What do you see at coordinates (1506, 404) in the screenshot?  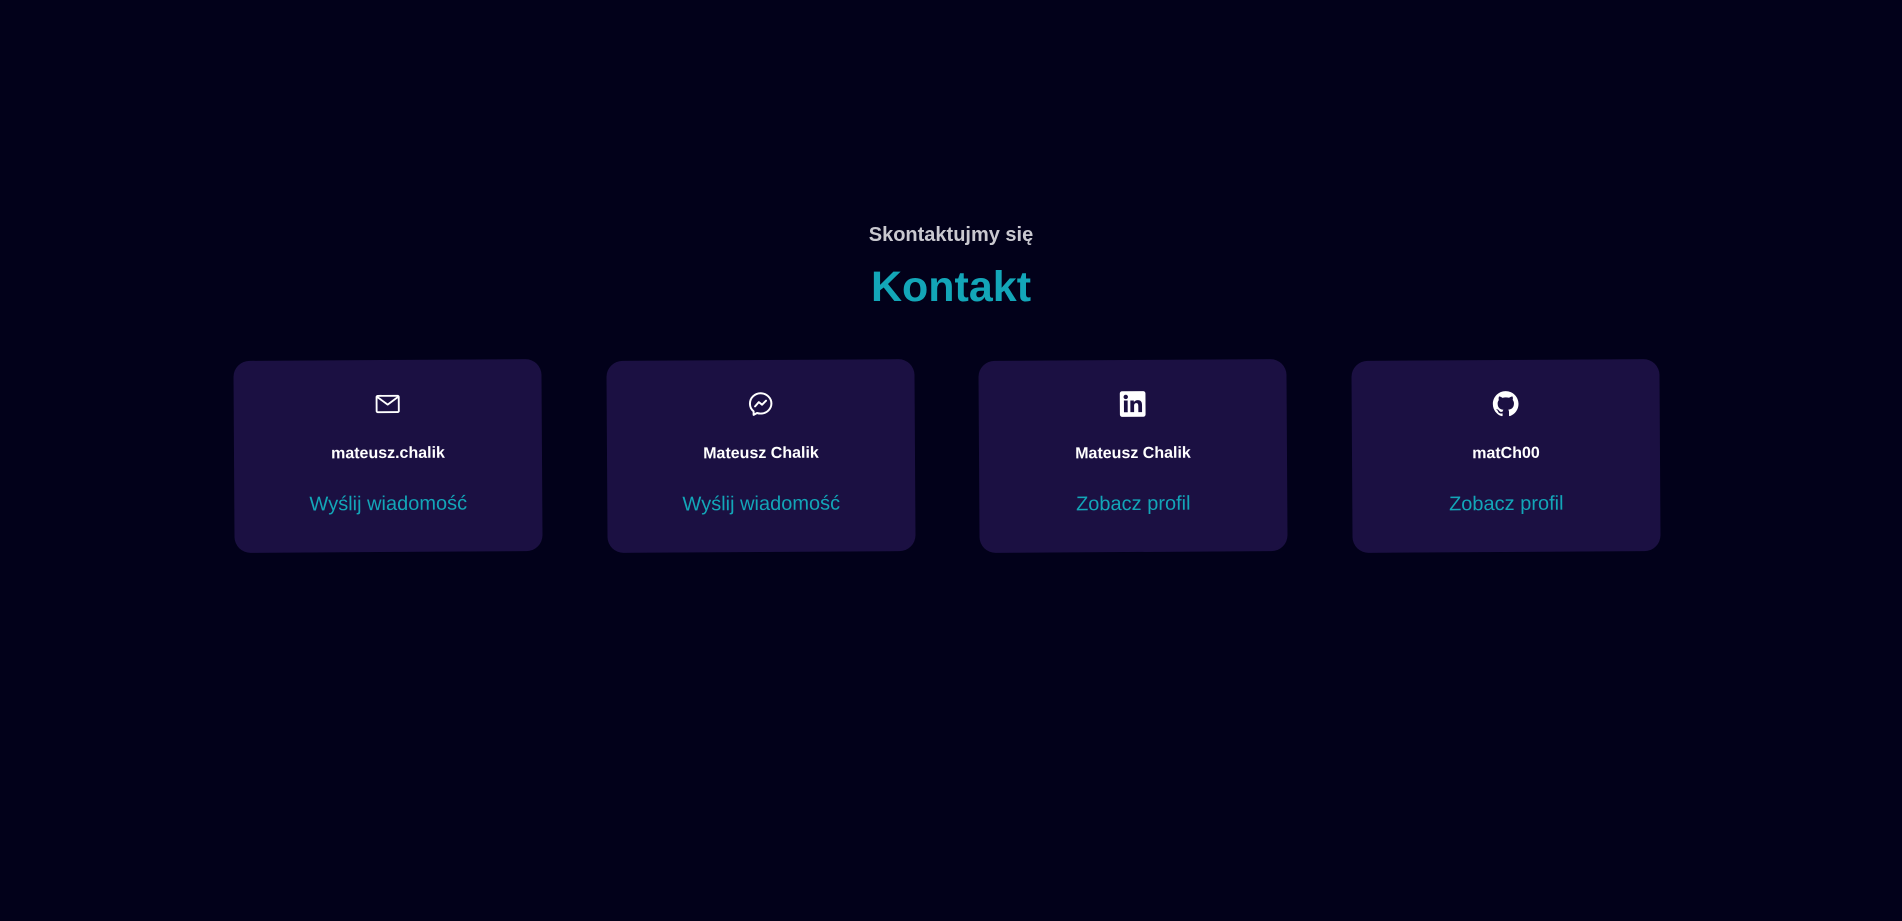 I see `github-icon` at bounding box center [1506, 404].